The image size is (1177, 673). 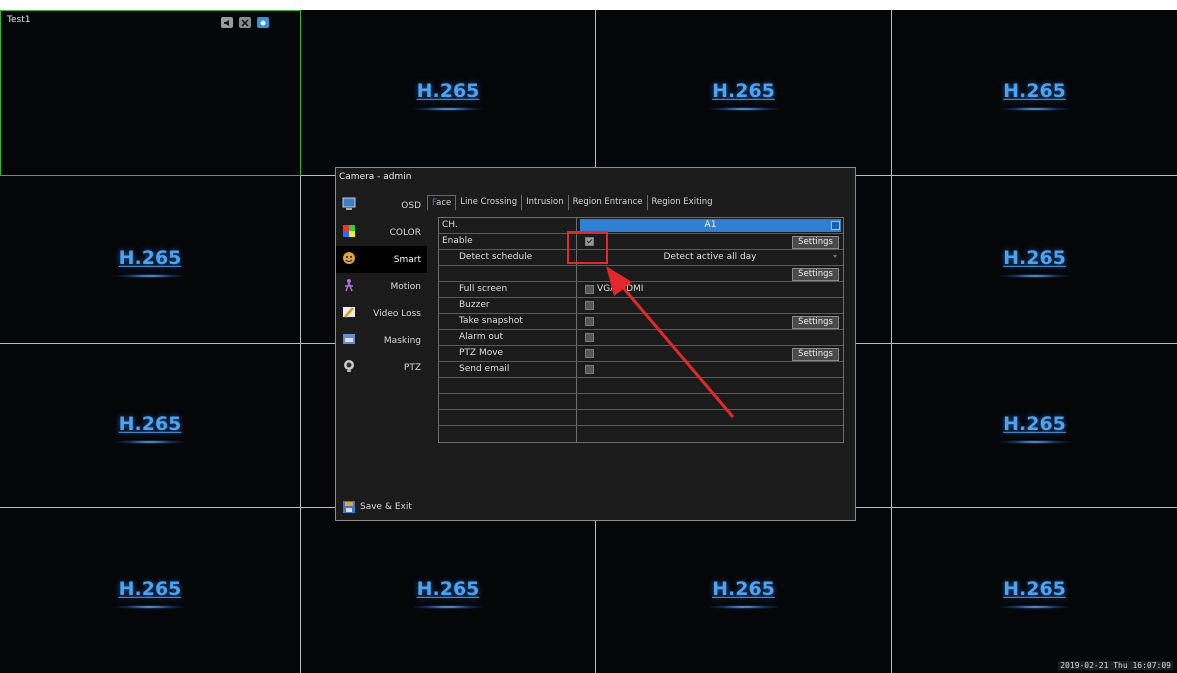 I want to click on full-screen-checkbox, so click(x=589, y=289).